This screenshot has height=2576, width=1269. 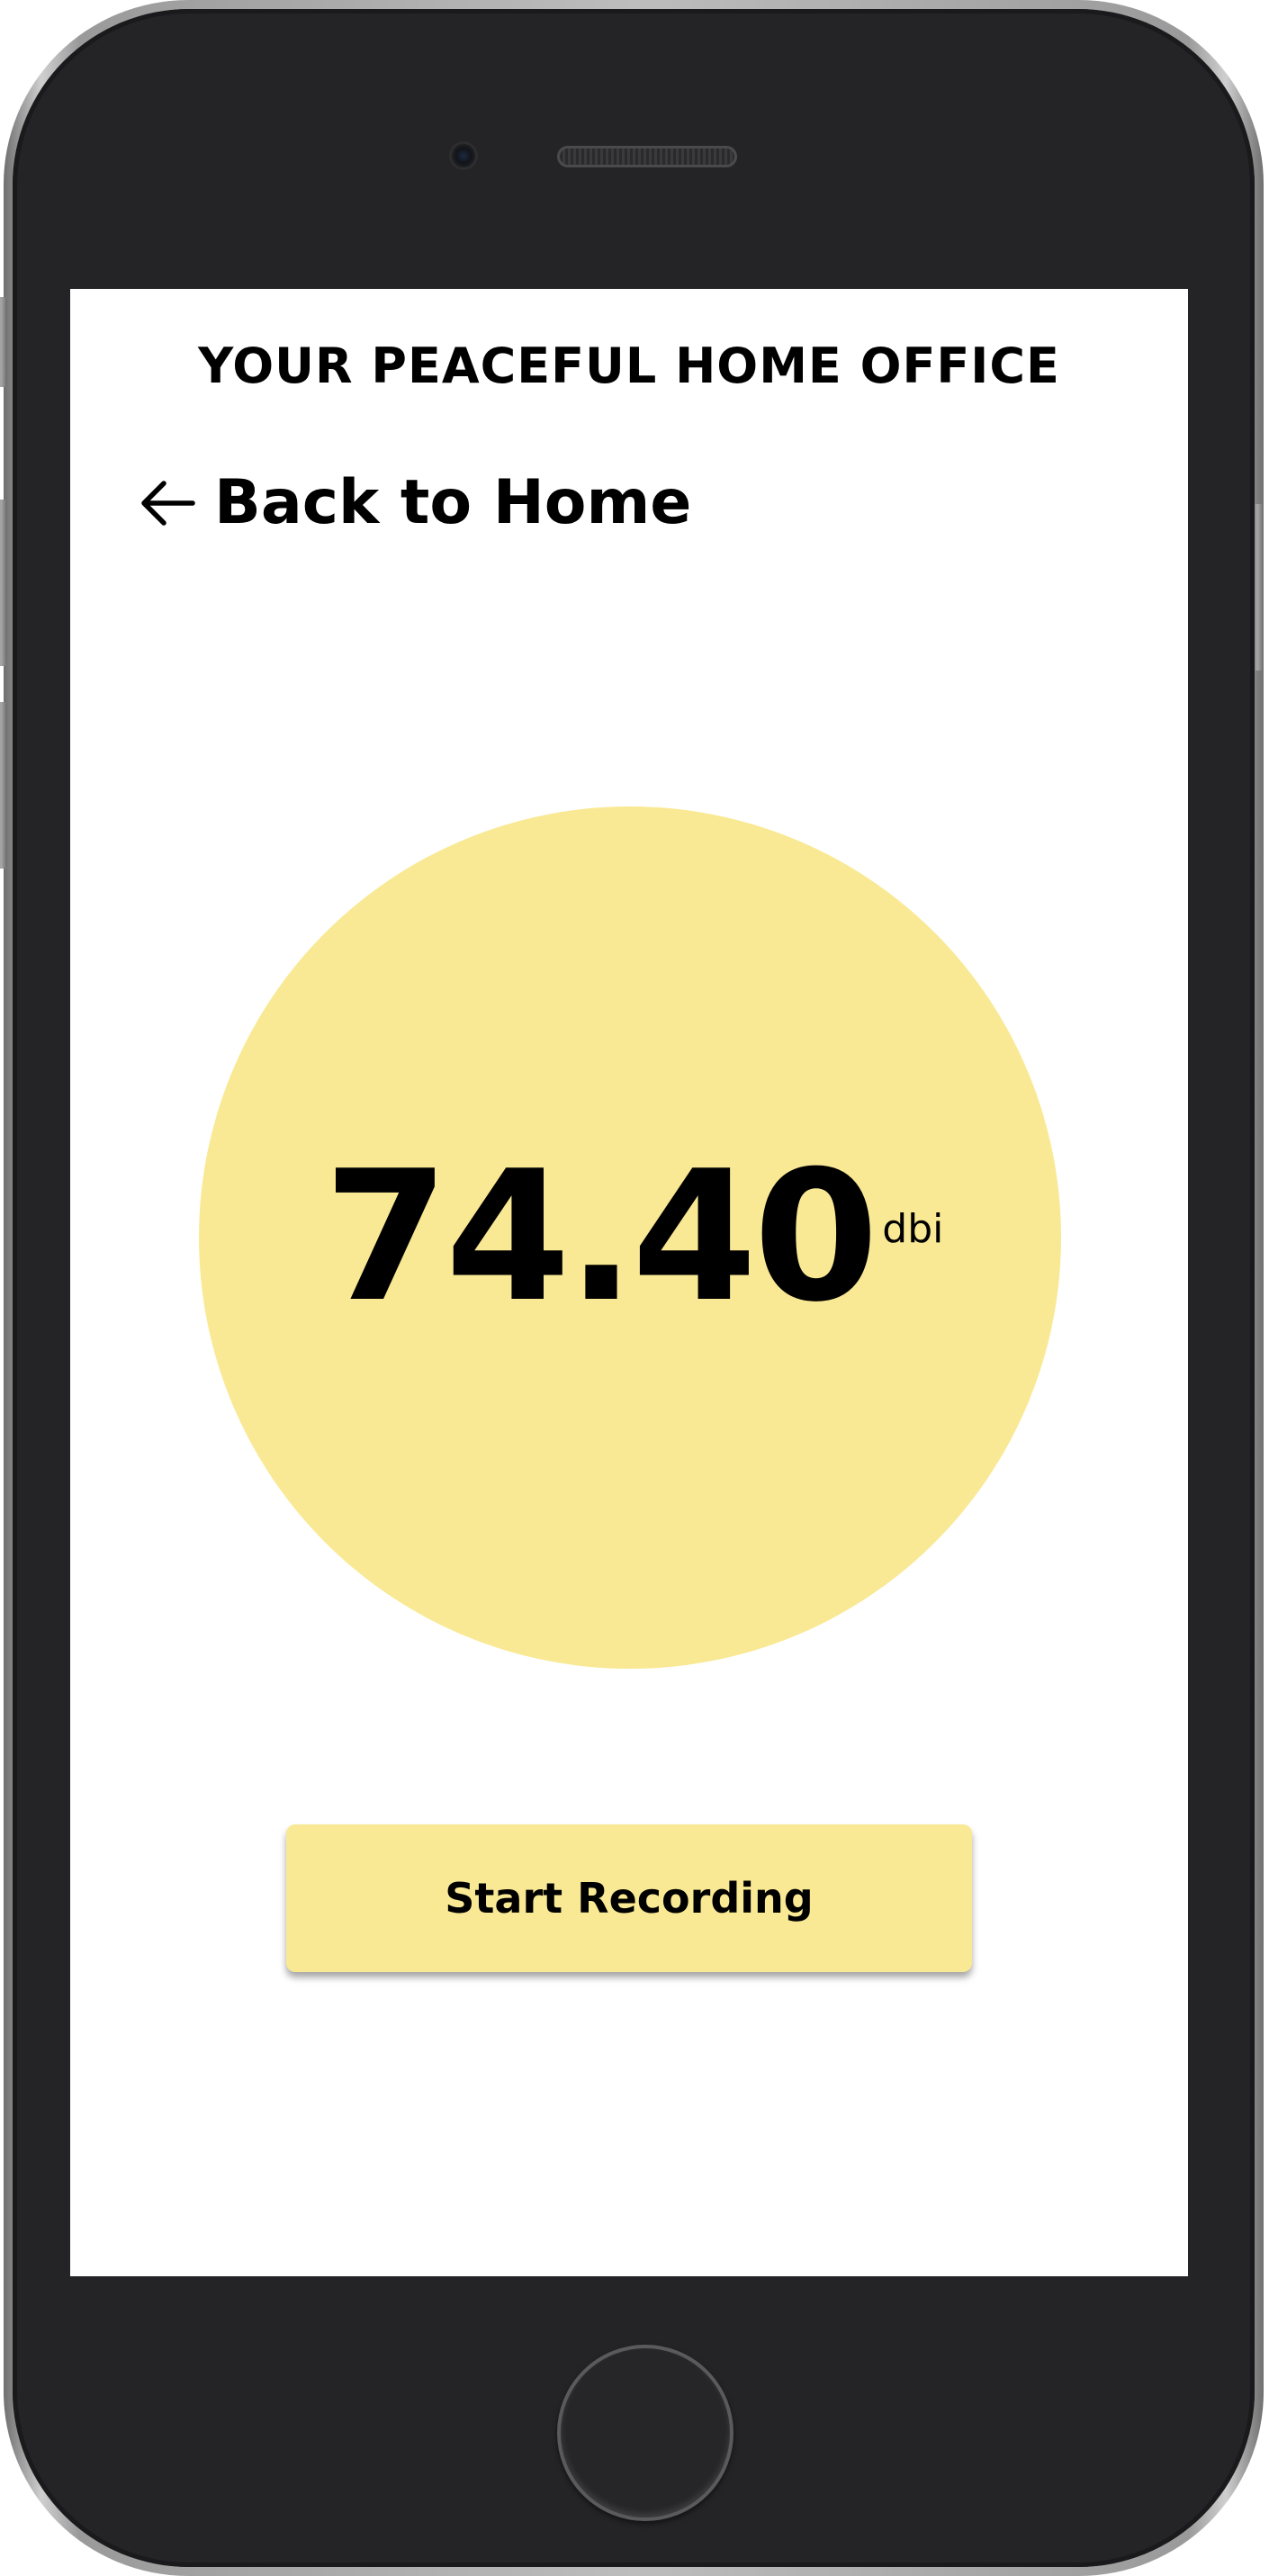 What do you see at coordinates (463, 155) in the screenshot?
I see `front-camera` at bounding box center [463, 155].